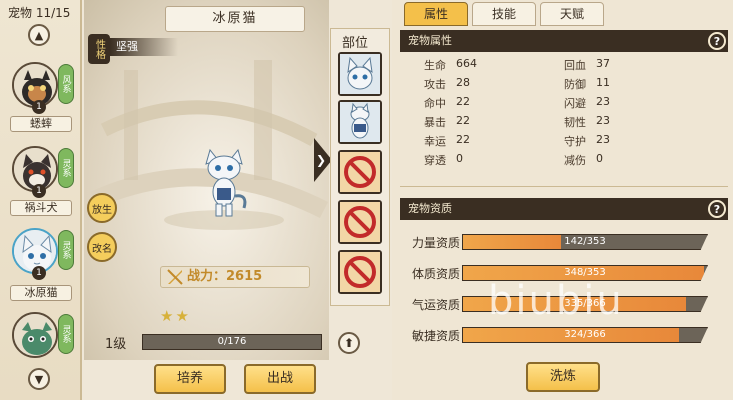  What do you see at coordinates (41, 124) in the screenshot?
I see `pet-name: 蟋蟀` at bounding box center [41, 124].